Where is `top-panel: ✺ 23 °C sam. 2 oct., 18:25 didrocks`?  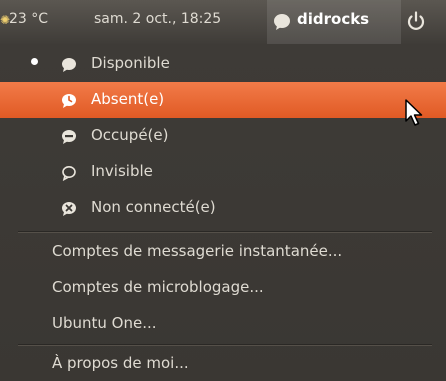 top-panel: ✺ 23 °C sam. 2 oct., 18:25 didrocks is located at coordinates (223, 22).